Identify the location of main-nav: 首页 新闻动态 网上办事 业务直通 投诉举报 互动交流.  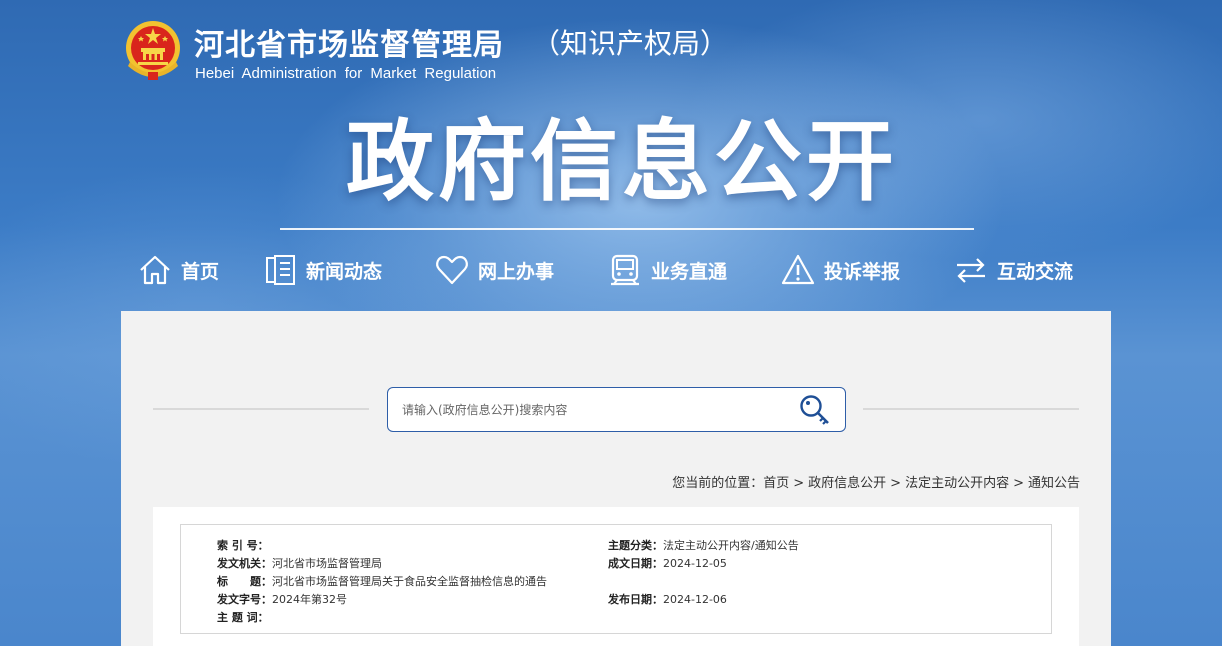
(611, 272).